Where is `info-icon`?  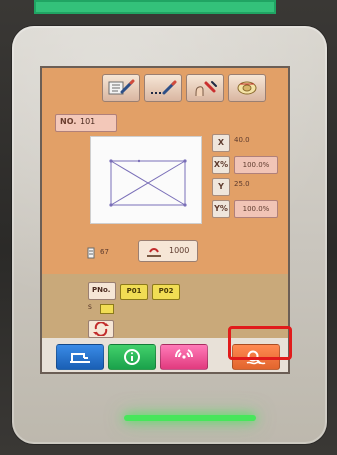 info-icon is located at coordinates (132, 357).